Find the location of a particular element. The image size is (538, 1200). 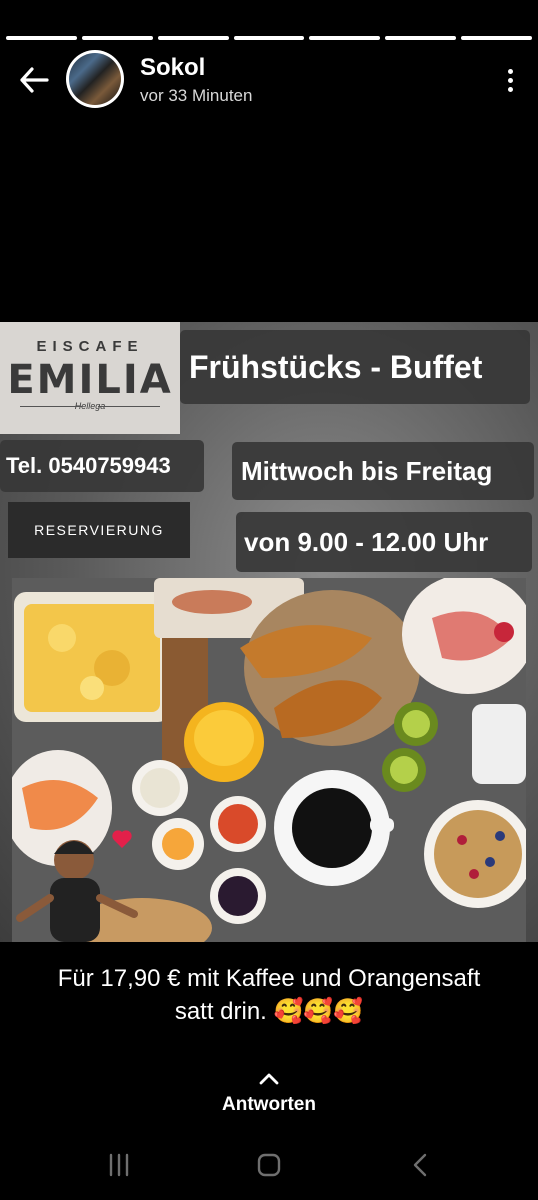

logo-name: EMILIA is located at coordinates (90, 380).